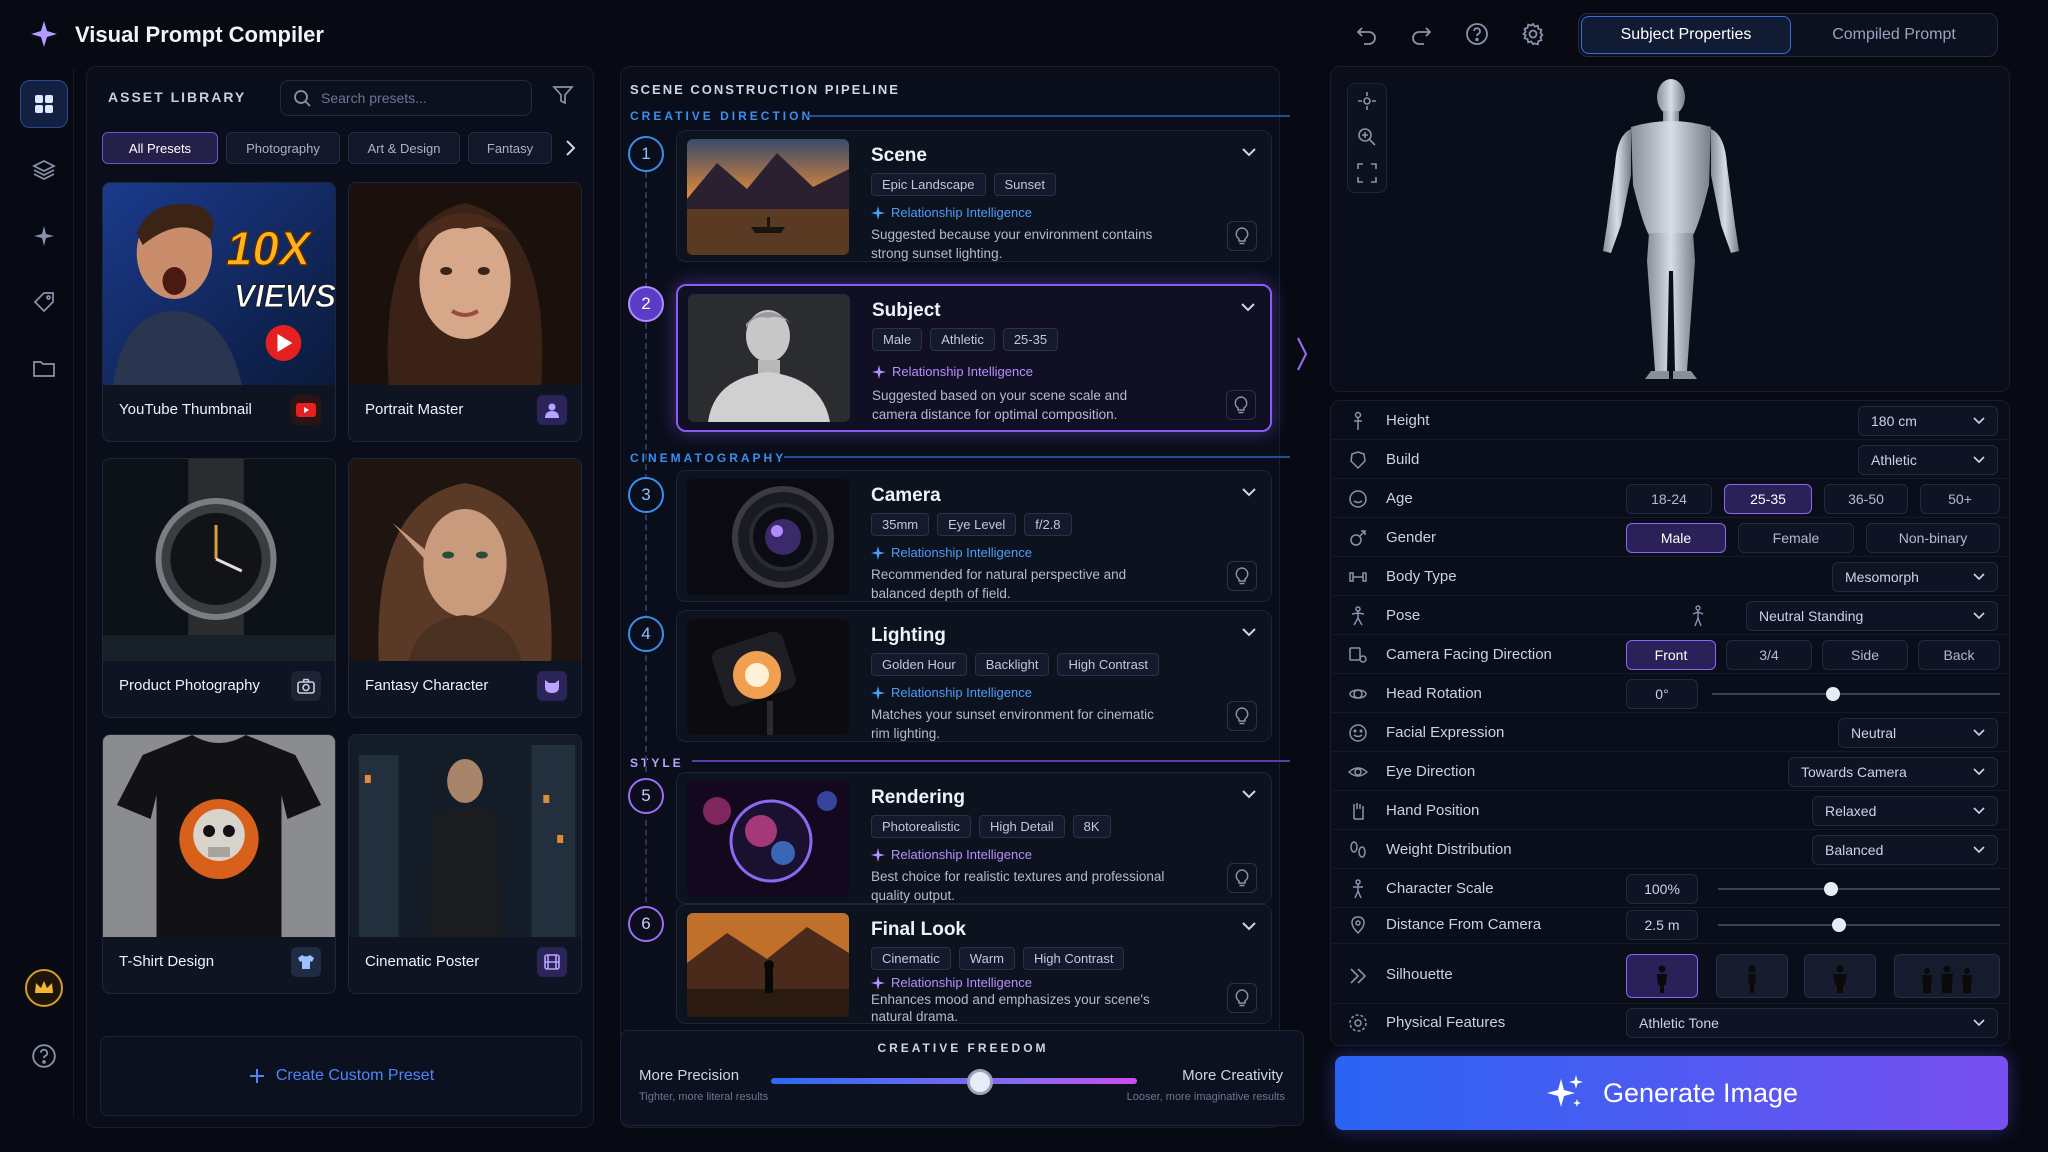 The height and width of the screenshot is (1152, 2048). What do you see at coordinates (563, 95) in the screenshot?
I see `filter-icon` at bounding box center [563, 95].